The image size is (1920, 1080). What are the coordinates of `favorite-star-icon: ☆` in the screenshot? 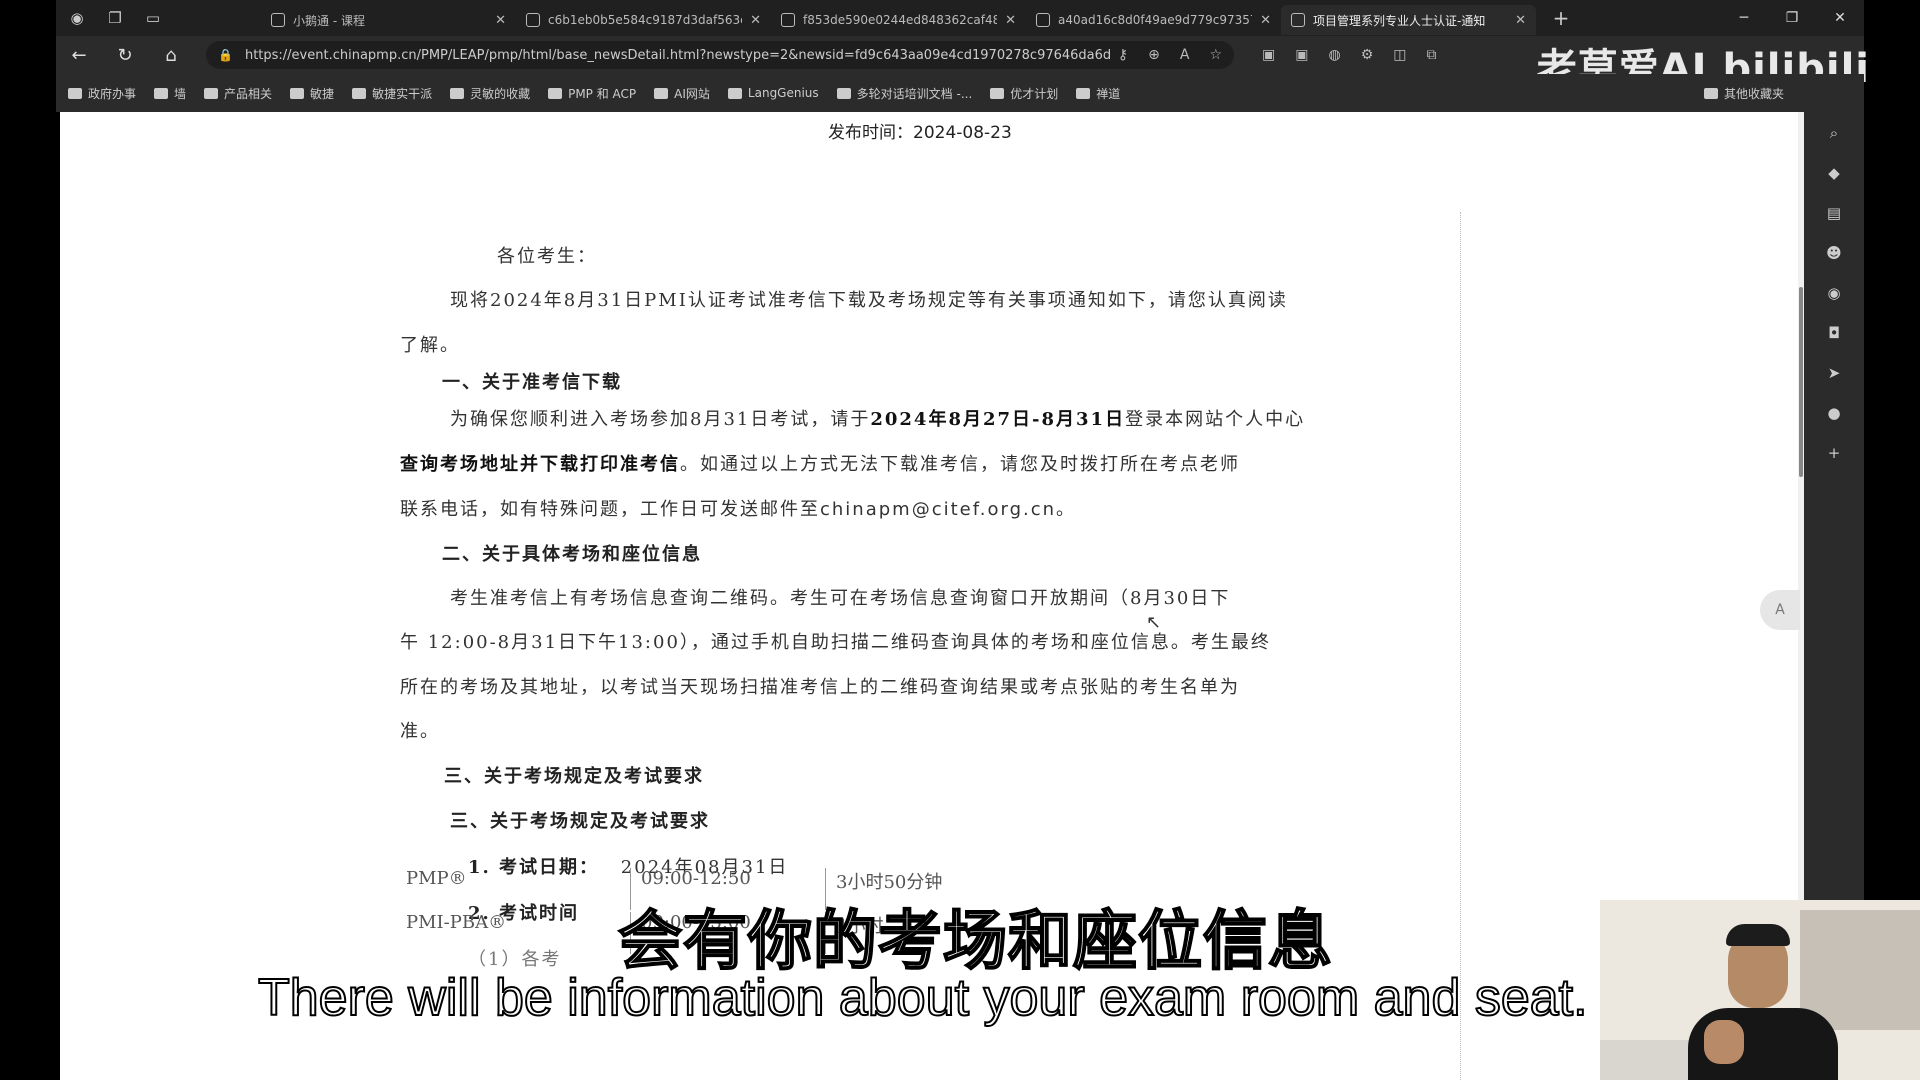 It's located at (1215, 55).